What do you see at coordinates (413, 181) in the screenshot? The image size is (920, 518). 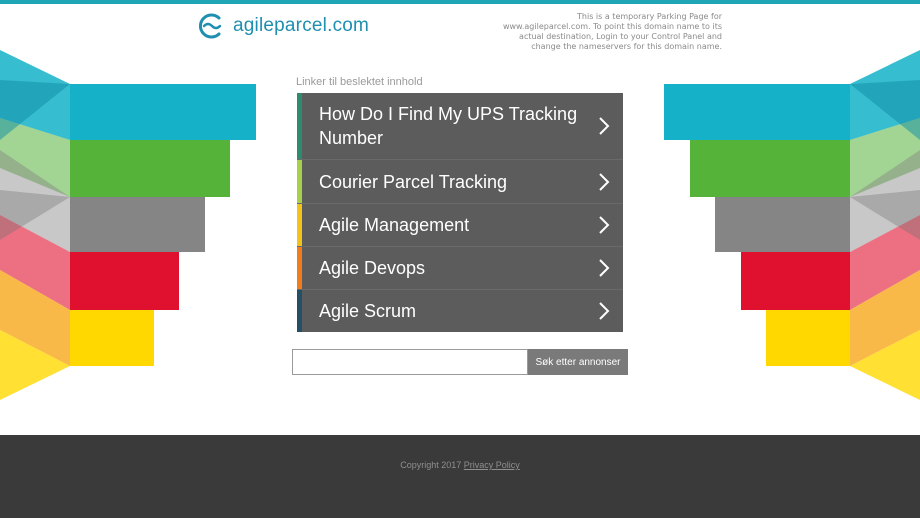 I see `related-link-label: Courier Parcel Tracking` at bounding box center [413, 181].